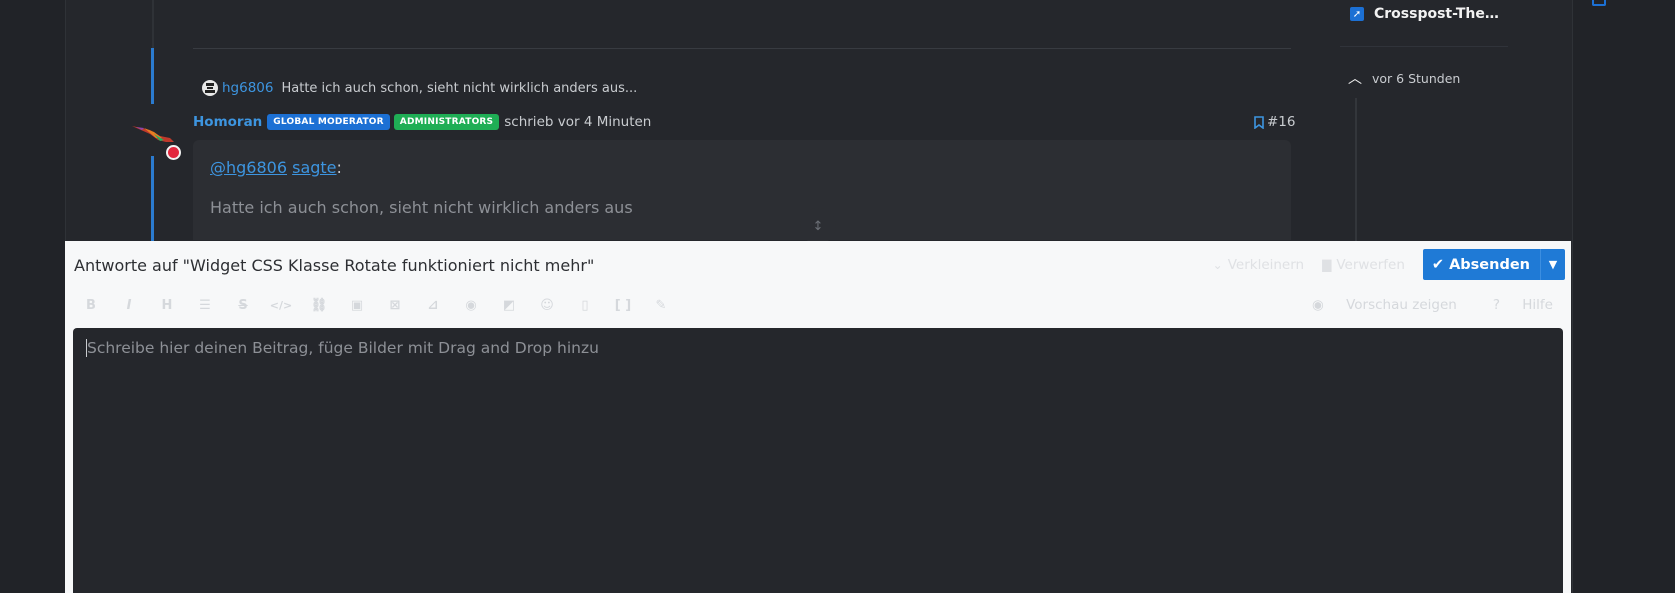  Describe the element at coordinates (1259, 122) in the screenshot. I see `bookmark-icon` at that location.